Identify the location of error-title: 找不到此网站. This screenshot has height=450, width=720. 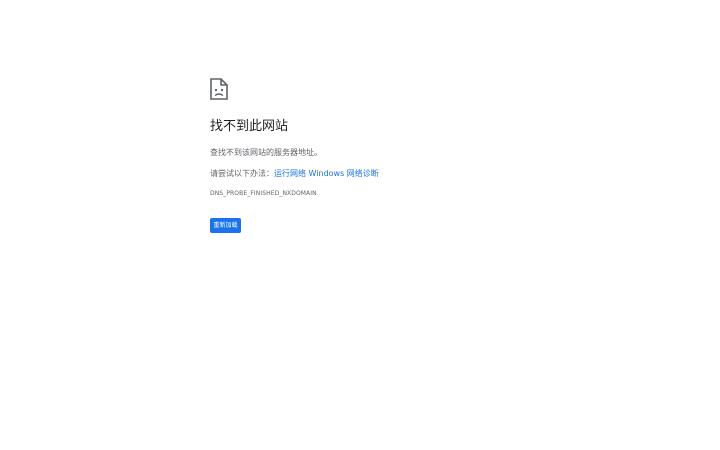
(249, 126).